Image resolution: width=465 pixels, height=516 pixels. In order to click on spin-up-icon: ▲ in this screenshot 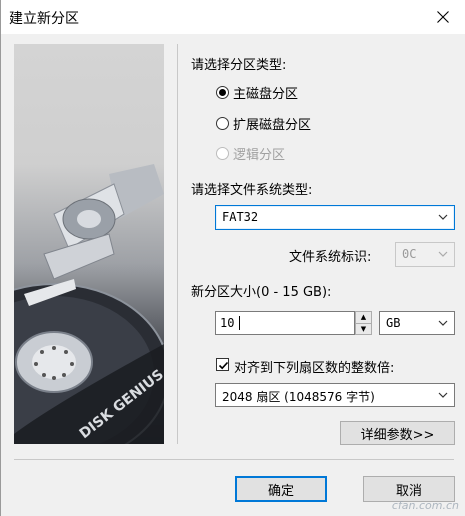, I will do `click(363, 317)`.